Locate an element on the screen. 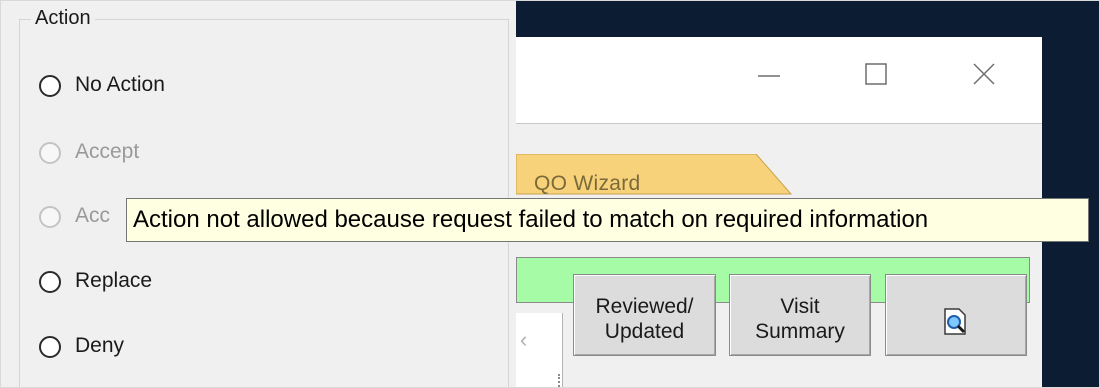  action-group-label: Action is located at coordinates (63, 18).